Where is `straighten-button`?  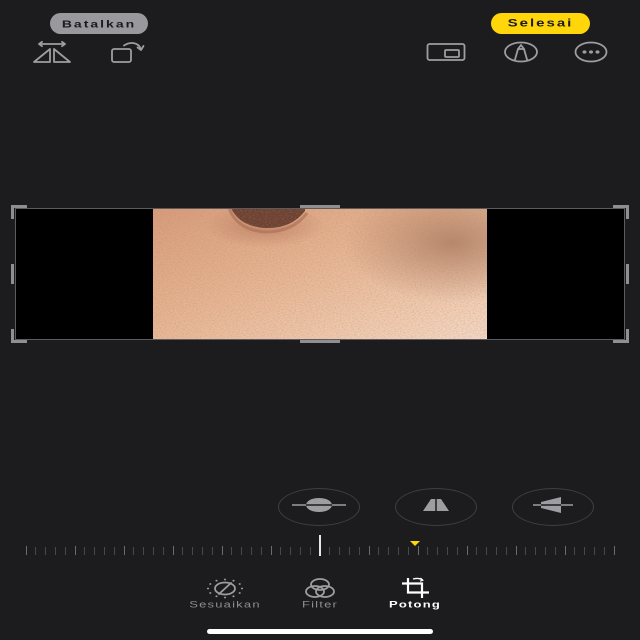
straighten-button is located at coordinates (319, 507).